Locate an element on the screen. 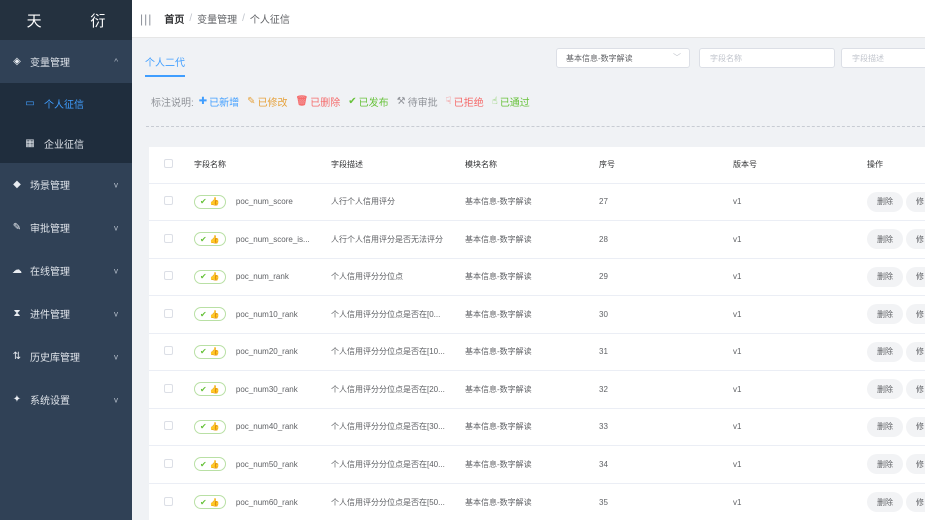 The image size is (925, 520). sidebar-item-system-settings: ✦ 系统设置 v is located at coordinates (66, 399).